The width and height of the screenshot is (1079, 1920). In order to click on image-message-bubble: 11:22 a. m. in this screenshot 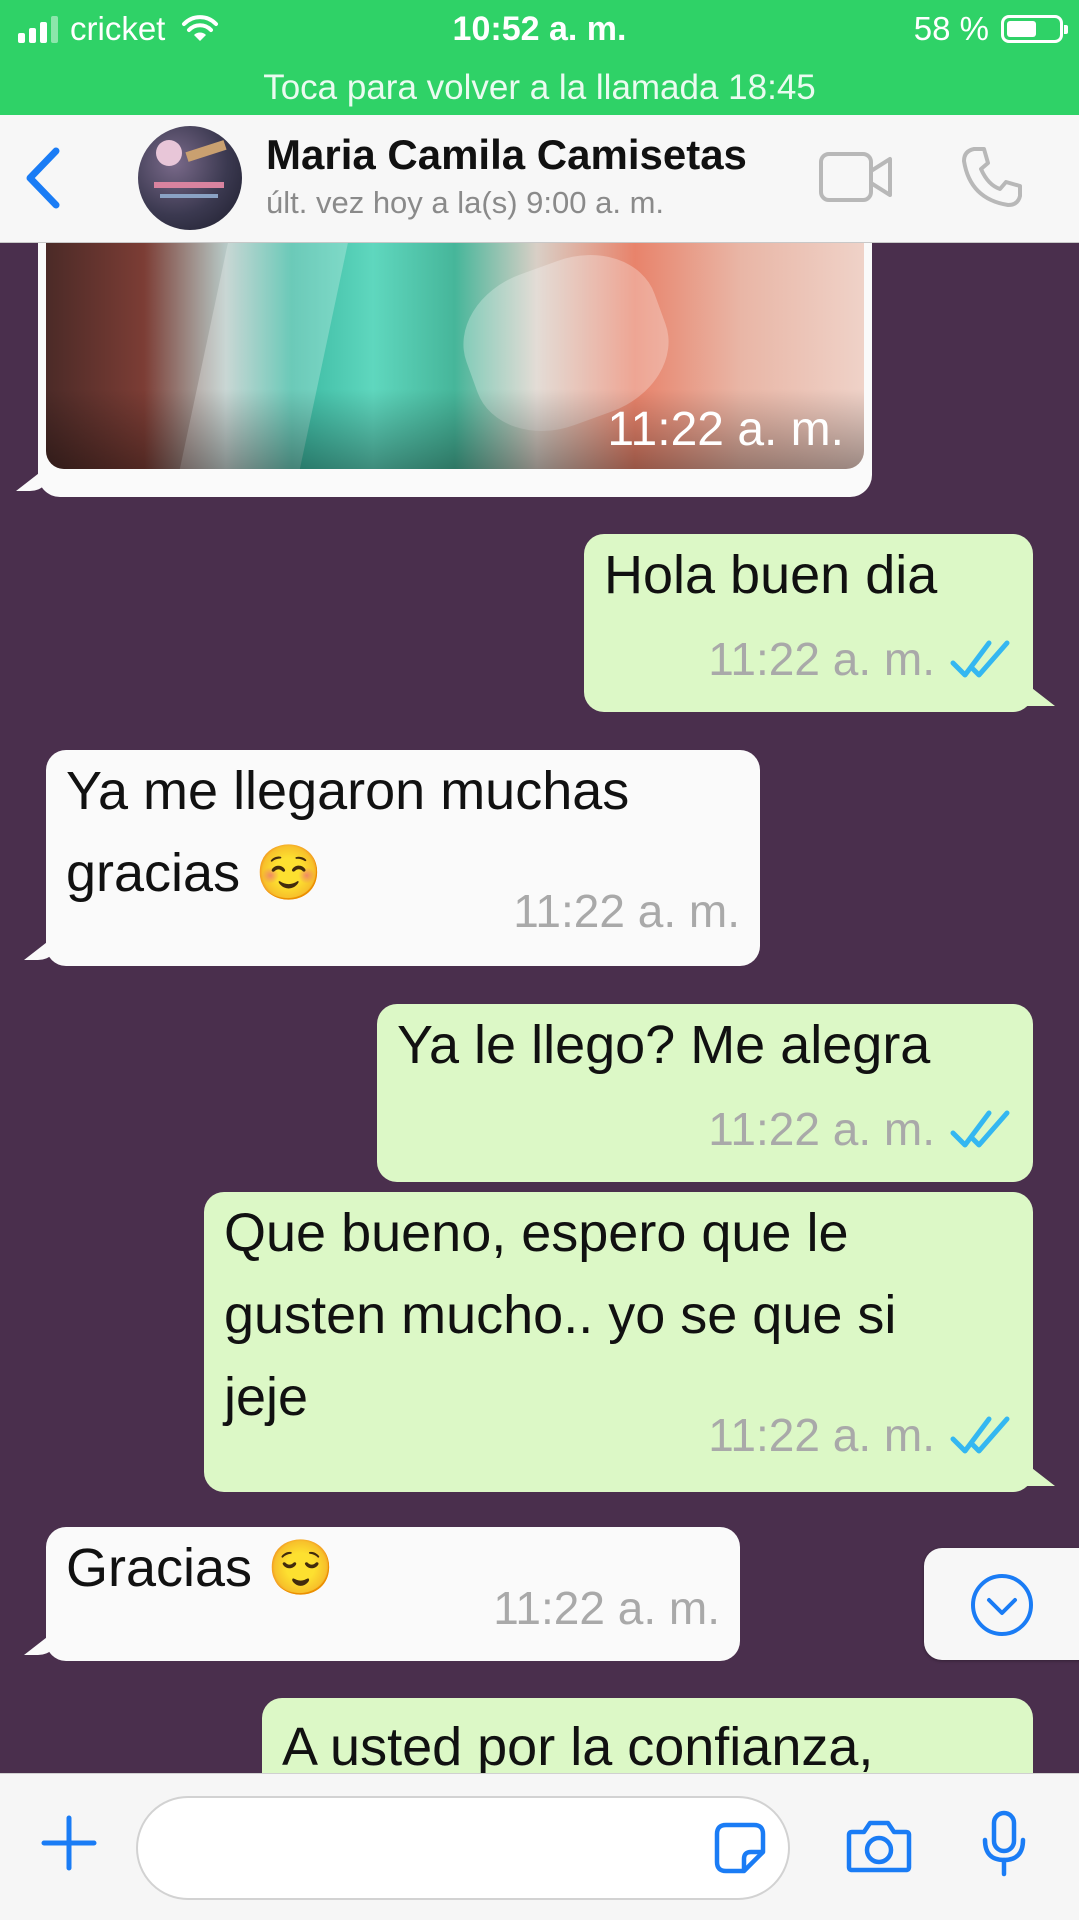, I will do `click(455, 370)`.